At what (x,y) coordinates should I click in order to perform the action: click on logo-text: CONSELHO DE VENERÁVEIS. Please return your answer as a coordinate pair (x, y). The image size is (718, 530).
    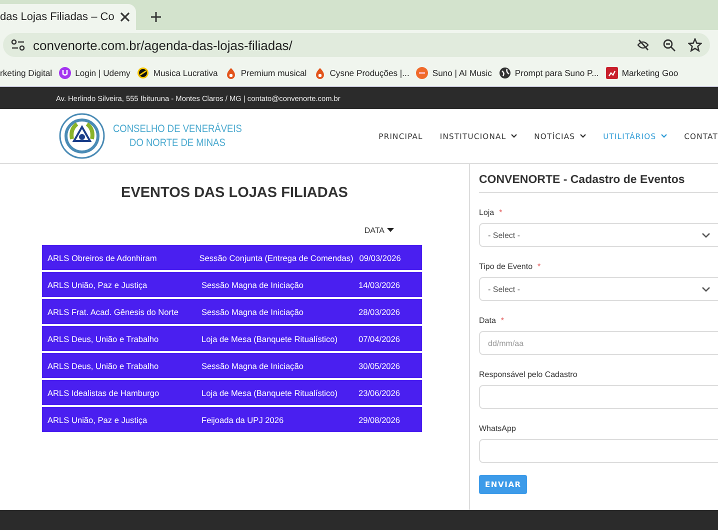
    Looking at the image, I should click on (177, 129).